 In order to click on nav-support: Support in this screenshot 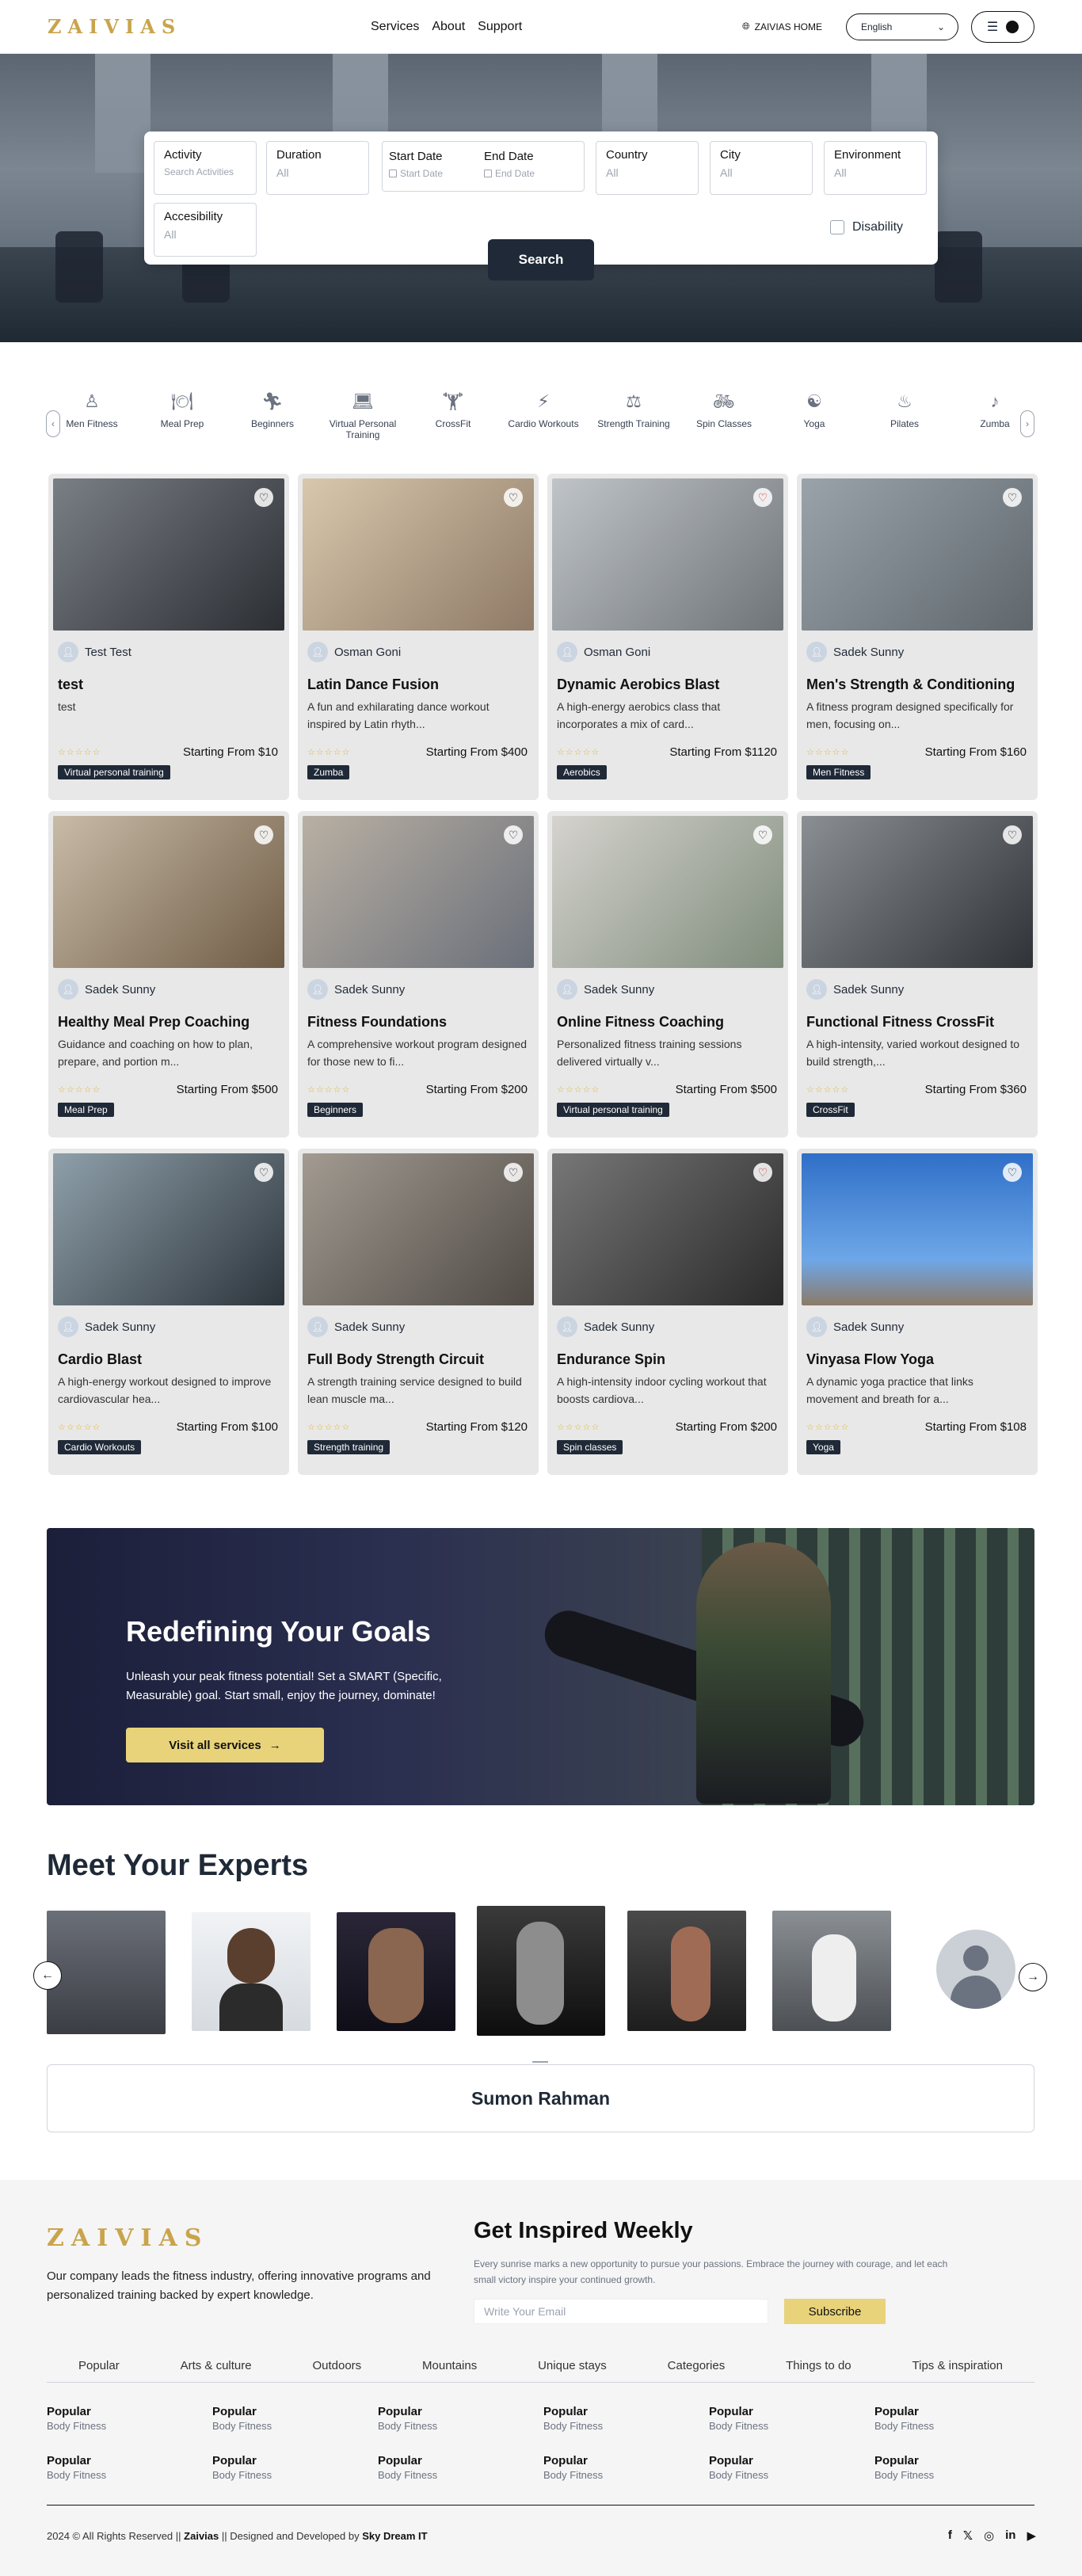, I will do `click(500, 27)`.